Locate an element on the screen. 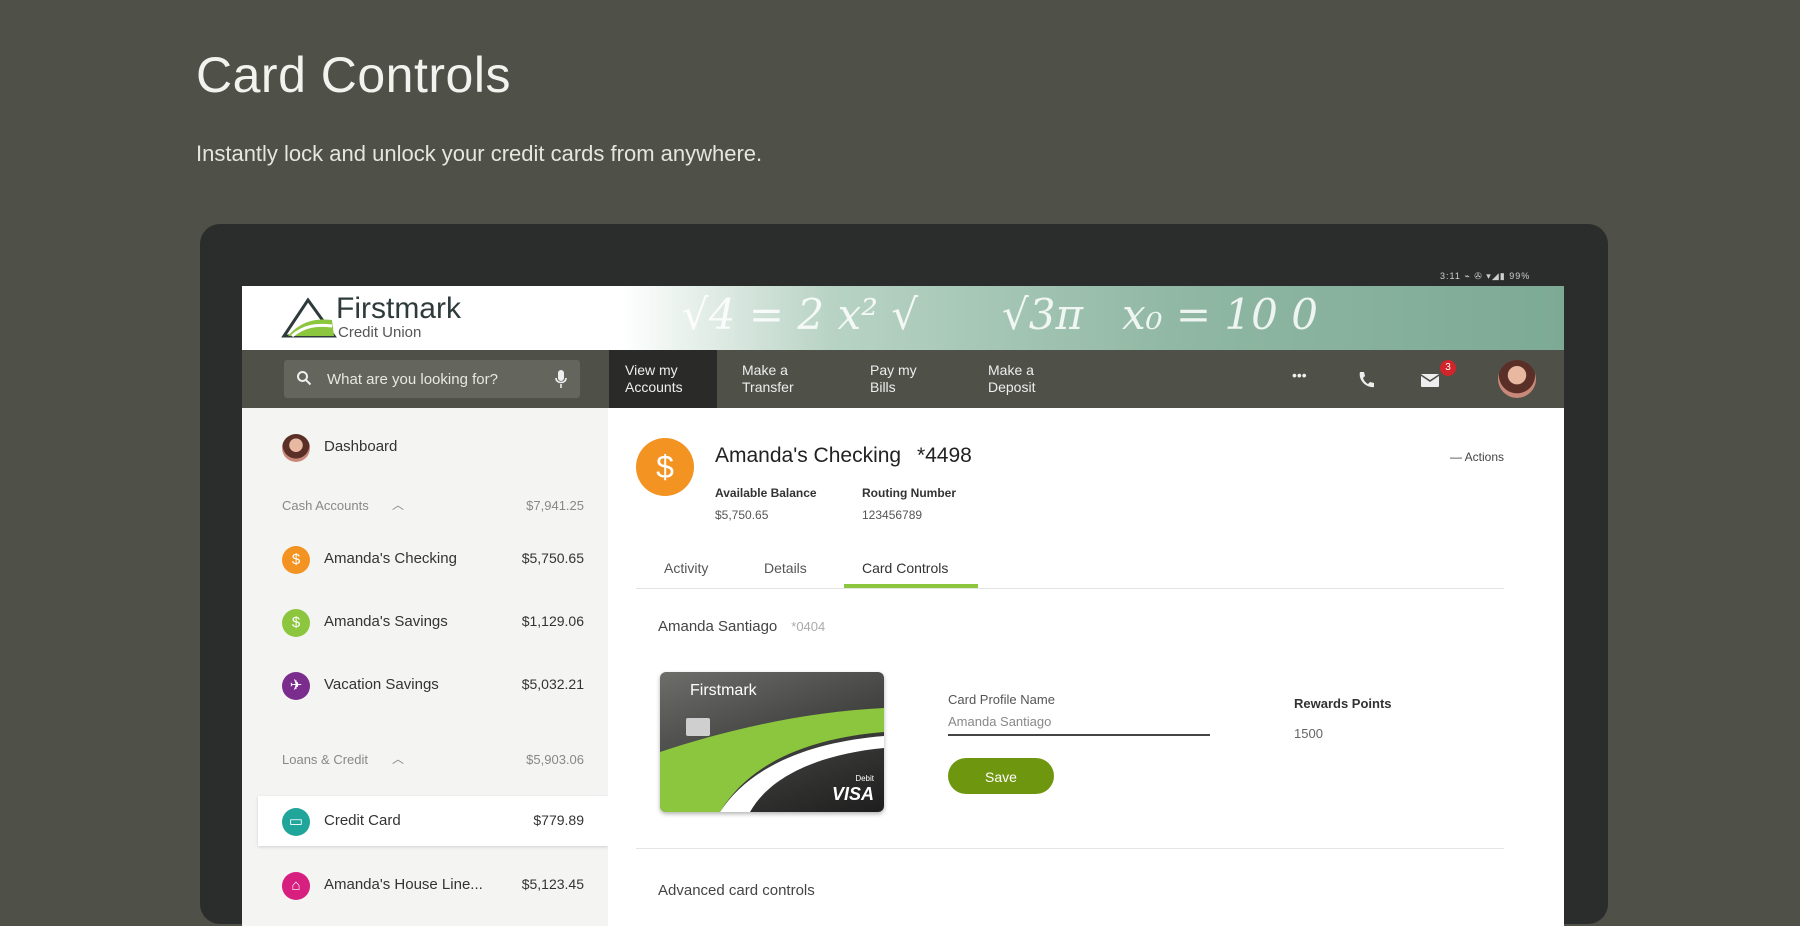 This screenshot has height=926, width=1800. chalkboard-banner: √4 = 2 x² √ √3π x₀ = 10 0 is located at coordinates (1093, 318).